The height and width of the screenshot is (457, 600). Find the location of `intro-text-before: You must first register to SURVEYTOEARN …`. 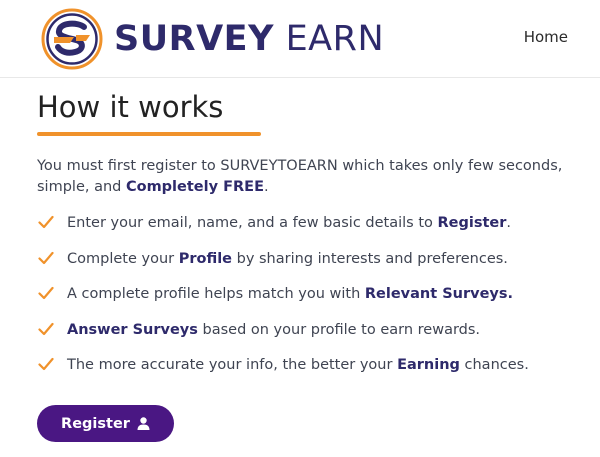

intro-text-before: You must first register to SURVEYTOEARN … is located at coordinates (300, 176).